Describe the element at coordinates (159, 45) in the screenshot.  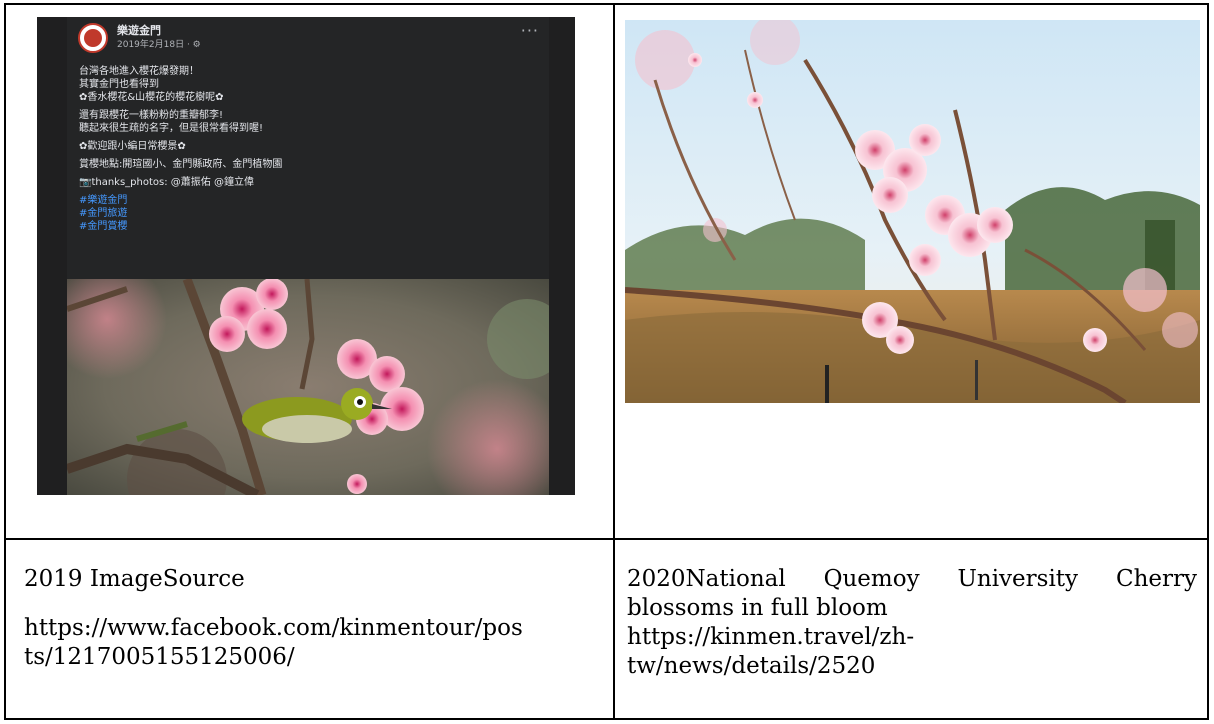
I see `post-date: 2019年2月18日 · ⚙` at that location.